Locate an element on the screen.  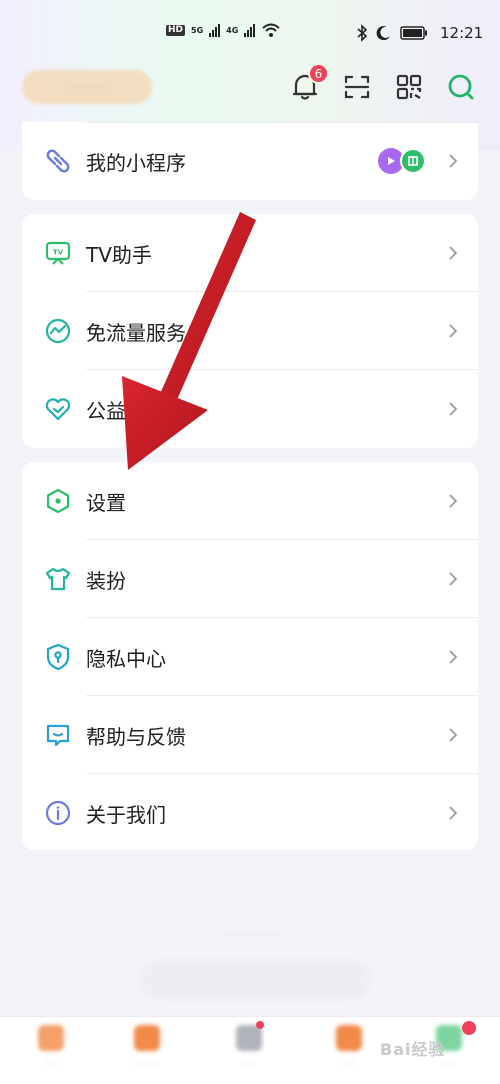
link-icon is located at coordinates (58, 161).